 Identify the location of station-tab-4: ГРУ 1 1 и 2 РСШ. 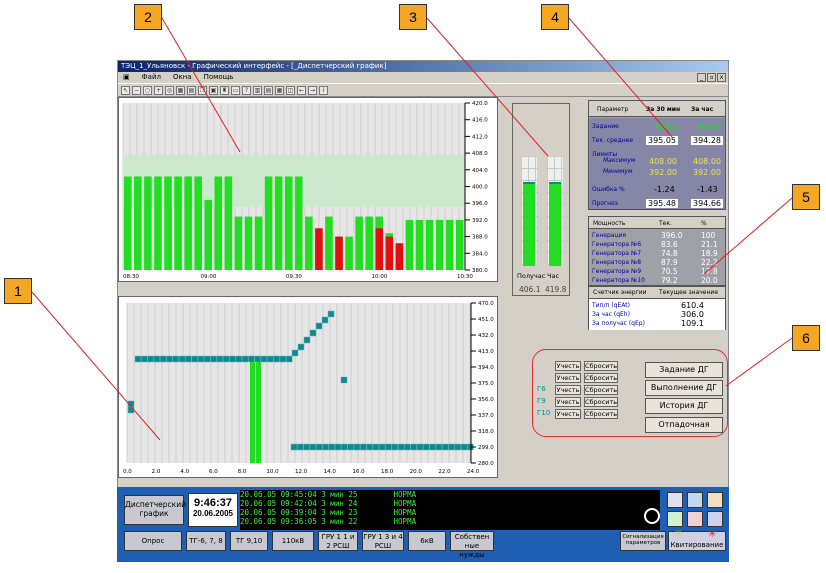
(338, 541).